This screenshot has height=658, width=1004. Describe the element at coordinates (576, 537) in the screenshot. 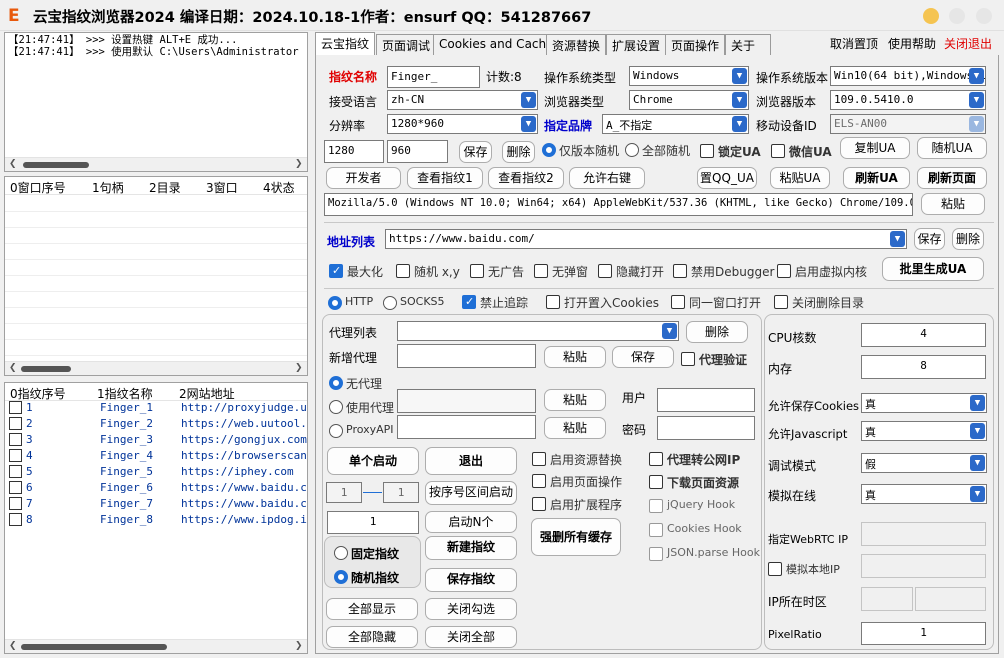

I see `clear-cache-button: 强删所有缓存` at that location.